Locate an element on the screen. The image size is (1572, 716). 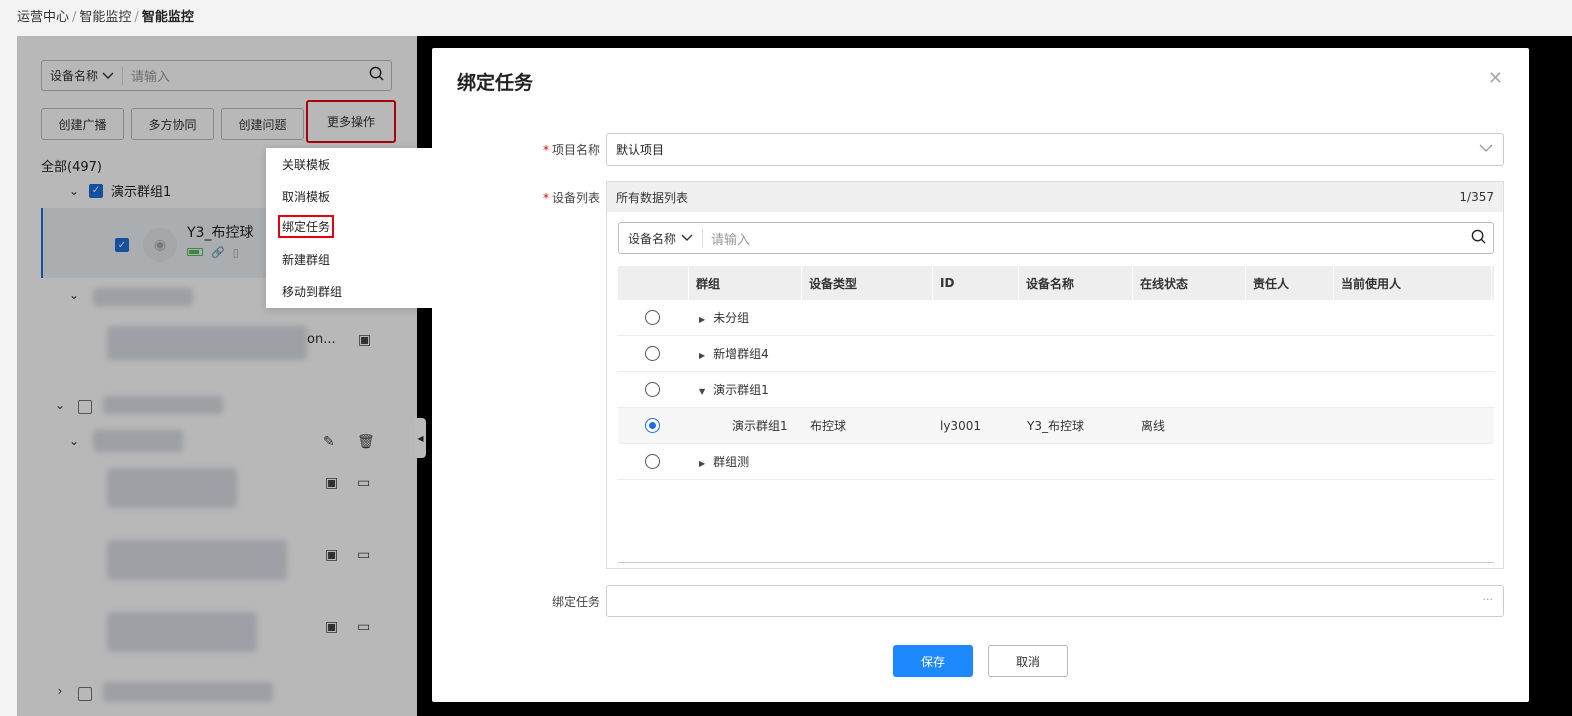
breadcrumb-item: 运营中心 is located at coordinates (43, 17).